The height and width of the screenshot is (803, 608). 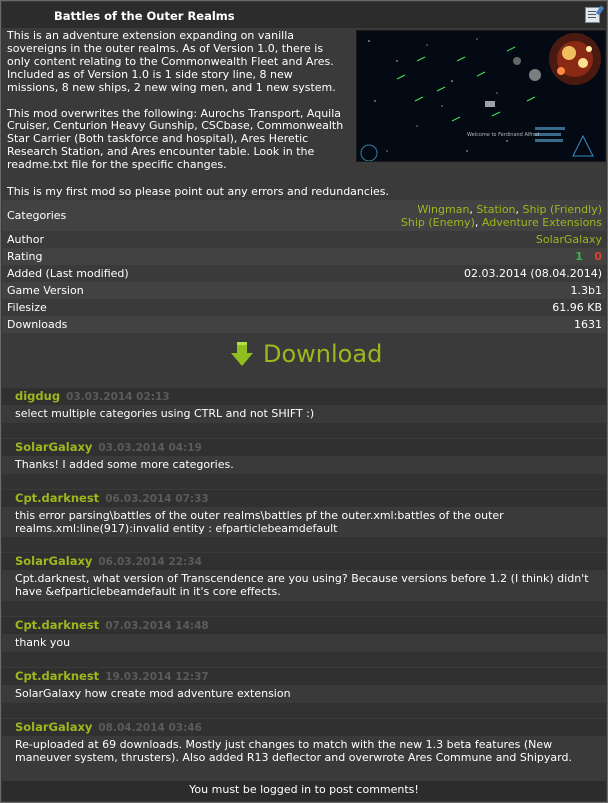 What do you see at coordinates (27, 307) in the screenshot?
I see `filesize-label: Filesize` at bounding box center [27, 307].